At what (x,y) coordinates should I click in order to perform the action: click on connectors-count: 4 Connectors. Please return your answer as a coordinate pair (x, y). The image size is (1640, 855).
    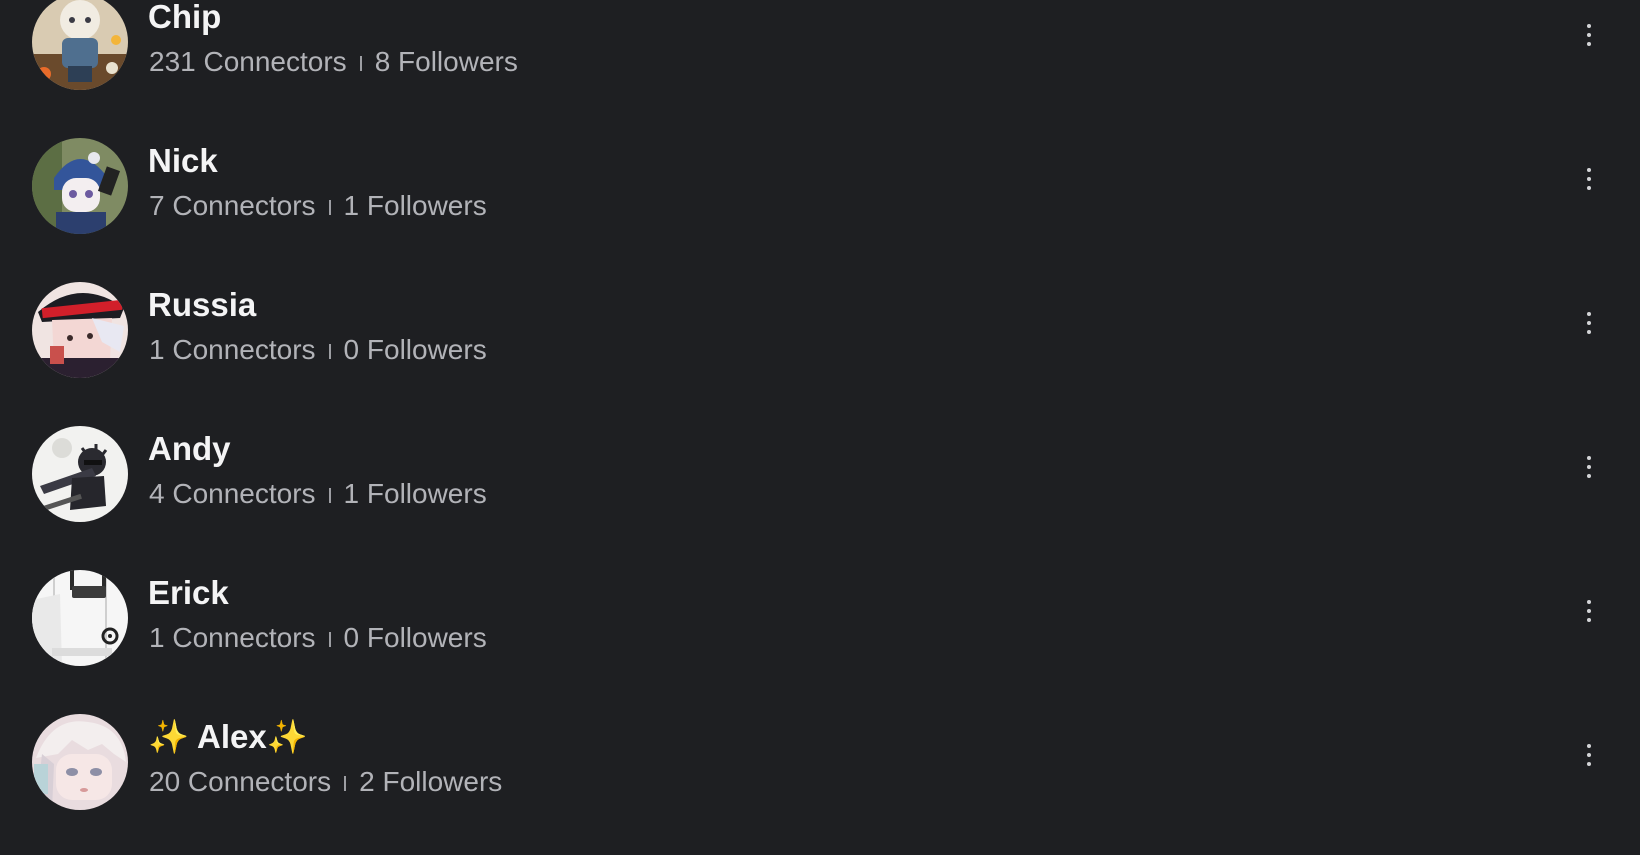
    Looking at the image, I should click on (232, 493).